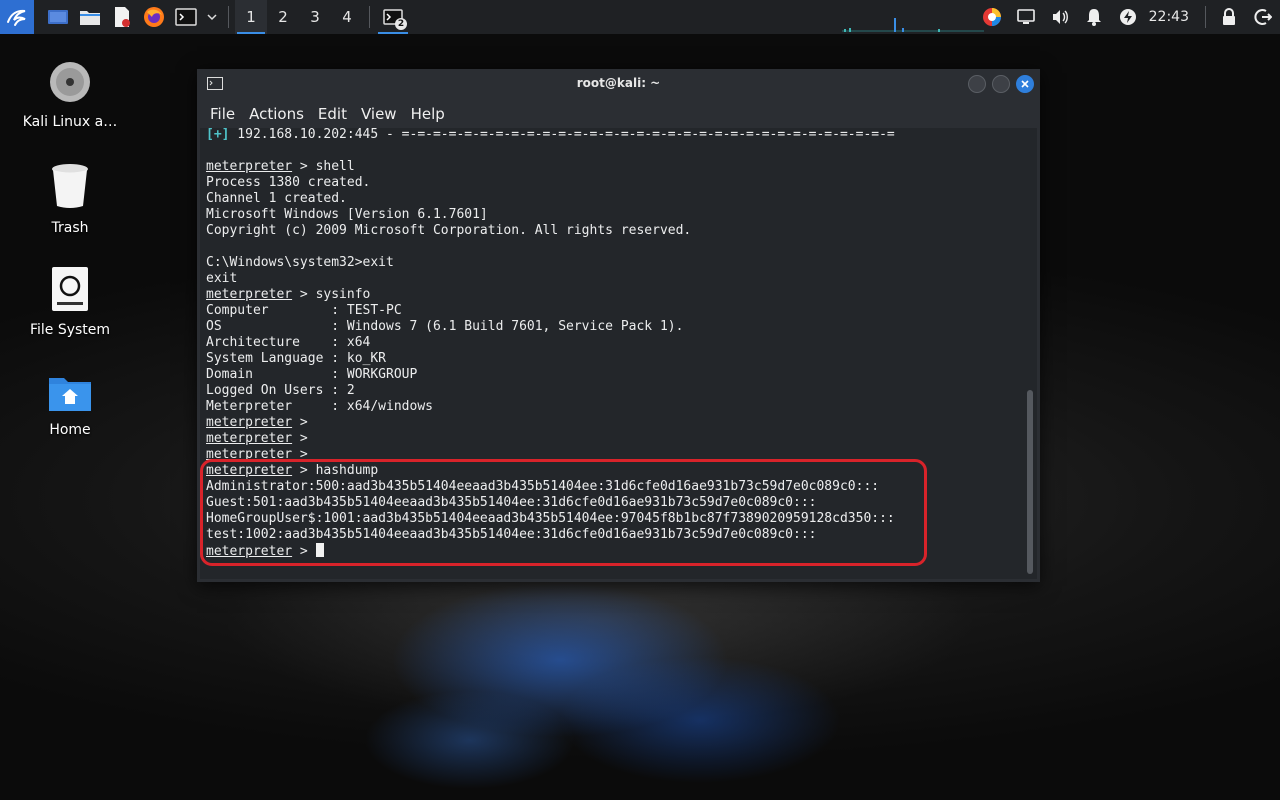 The height and width of the screenshot is (800, 1280). I want to click on clock: 22:43, so click(1172, 17).